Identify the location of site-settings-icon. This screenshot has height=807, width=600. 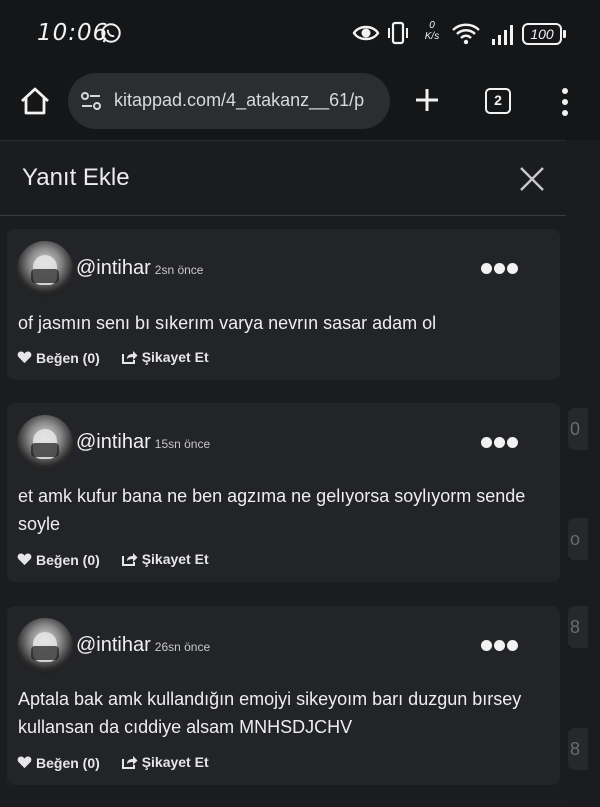
(91, 101).